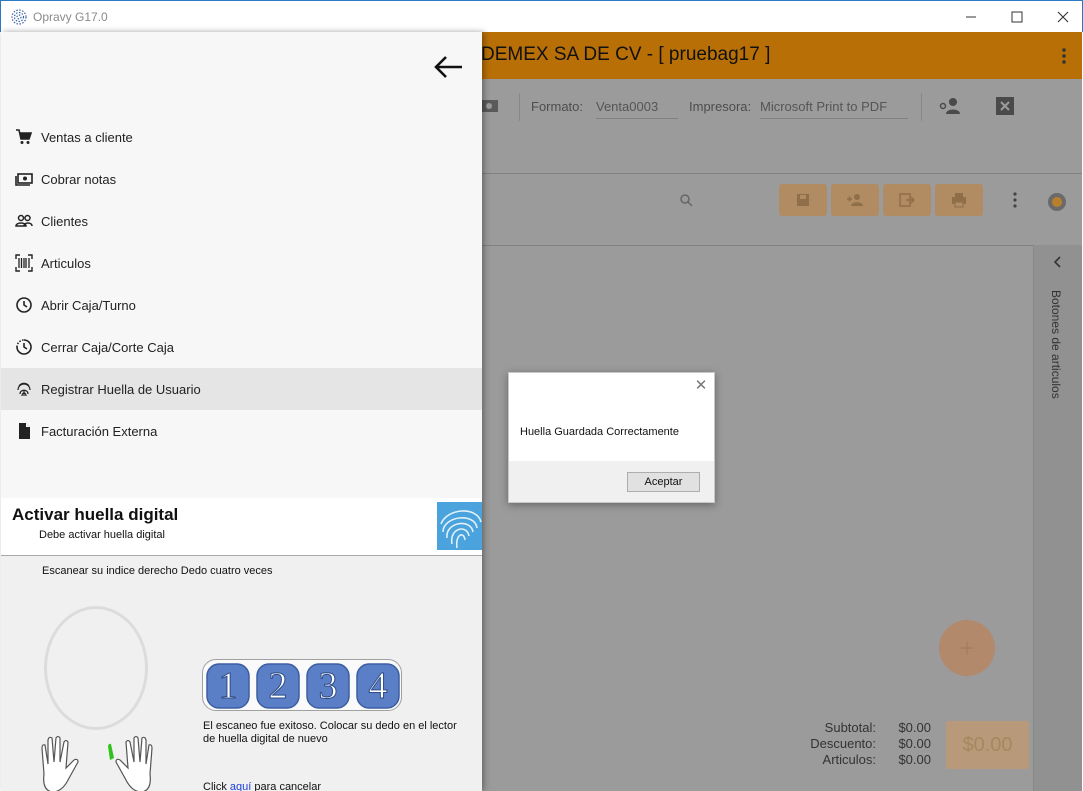 Image resolution: width=1083 pixels, height=791 pixels. What do you see at coordinates (663, 482) in the screenshot?
I see `accept-button: Aceptar` at bounding box center [663, 482].